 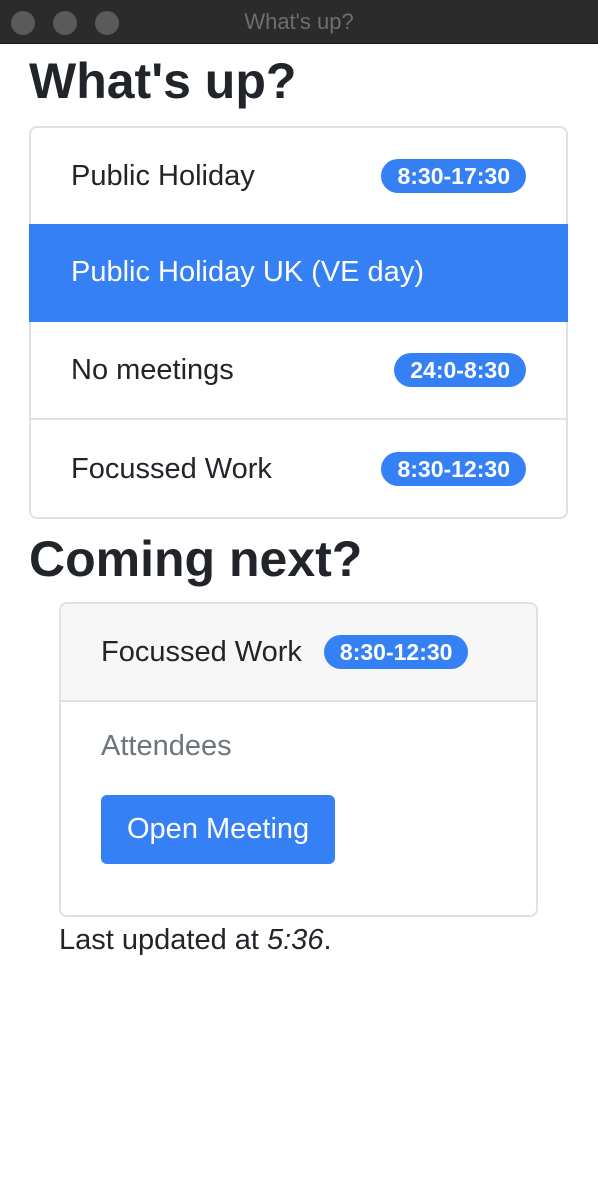 I want to click on window-title: What's up?, so click(x=299, y=21).